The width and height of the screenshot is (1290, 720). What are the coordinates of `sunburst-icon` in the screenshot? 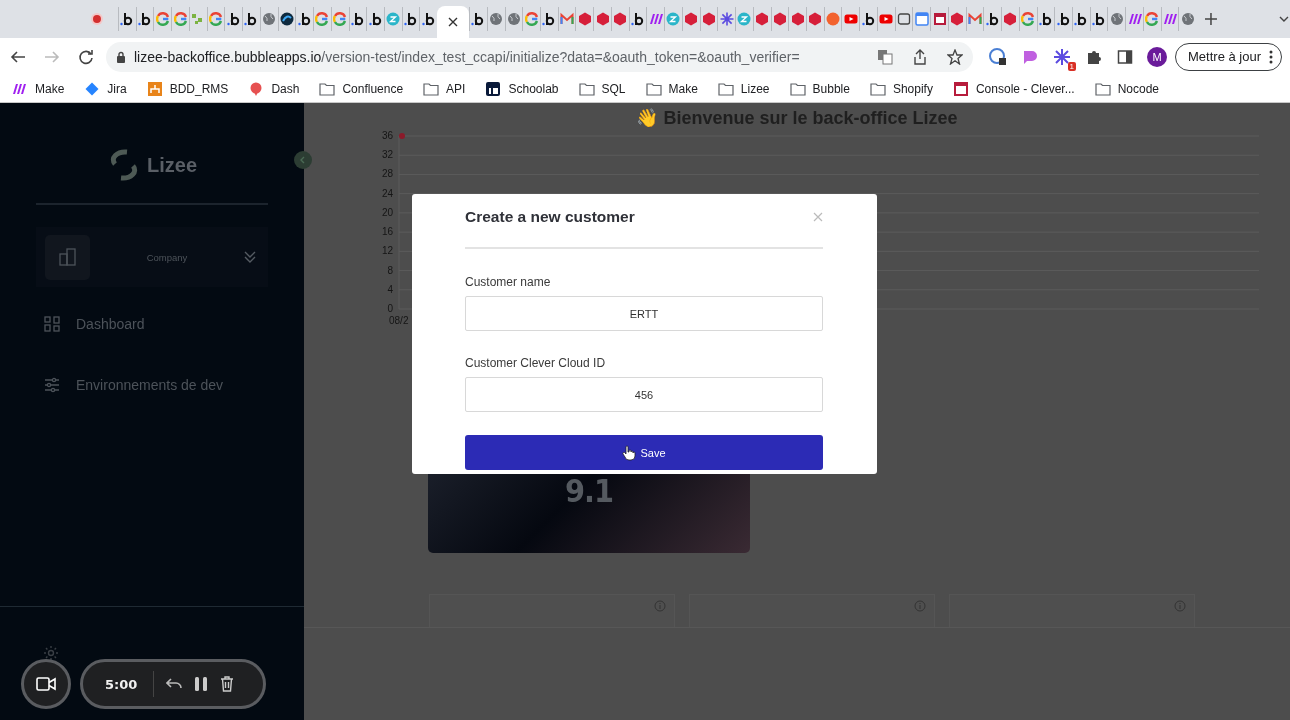 It's located at (726, 19).